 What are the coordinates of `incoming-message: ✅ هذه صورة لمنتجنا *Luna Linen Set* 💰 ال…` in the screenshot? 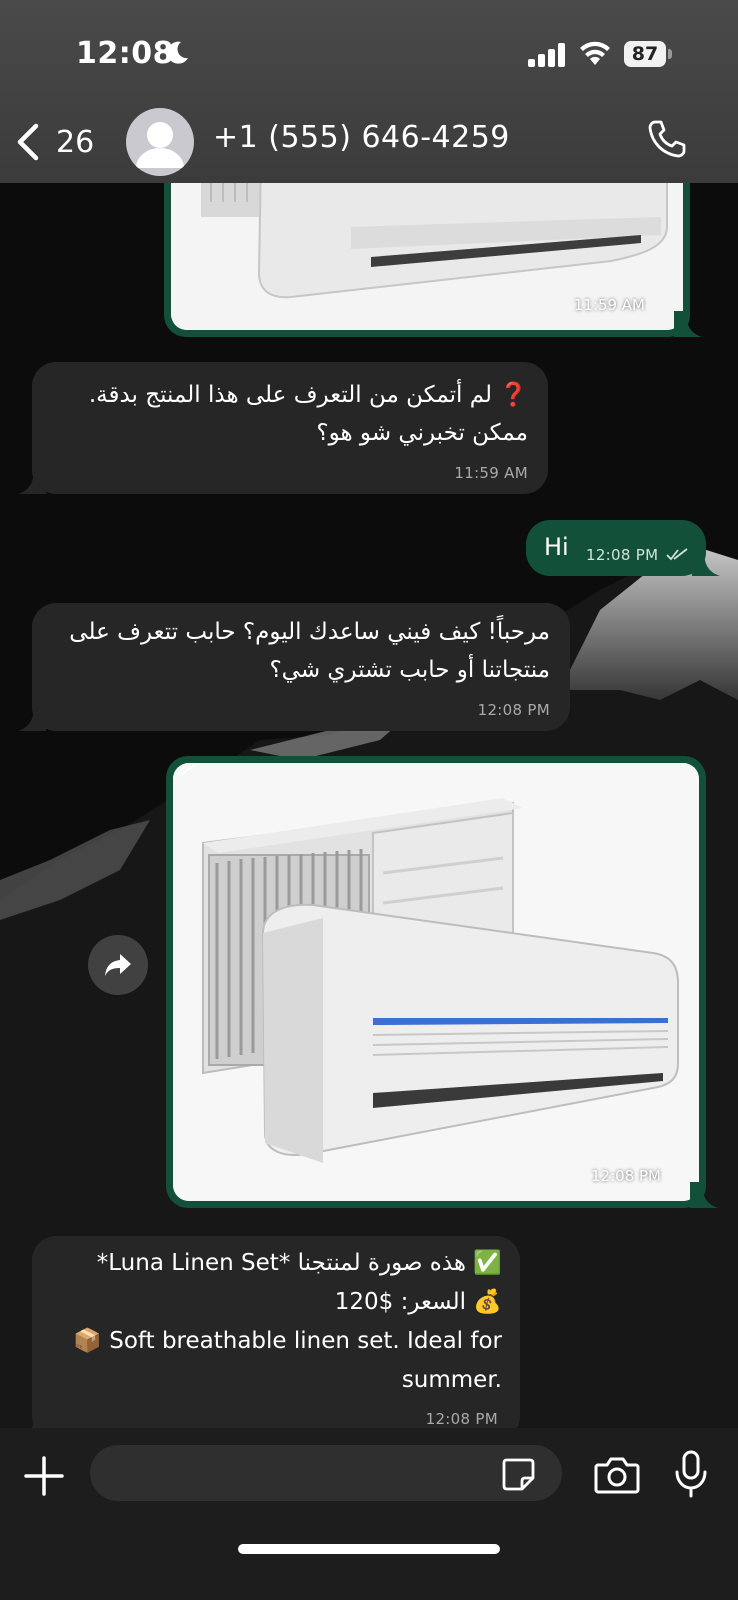 It's located at (269, 1338).